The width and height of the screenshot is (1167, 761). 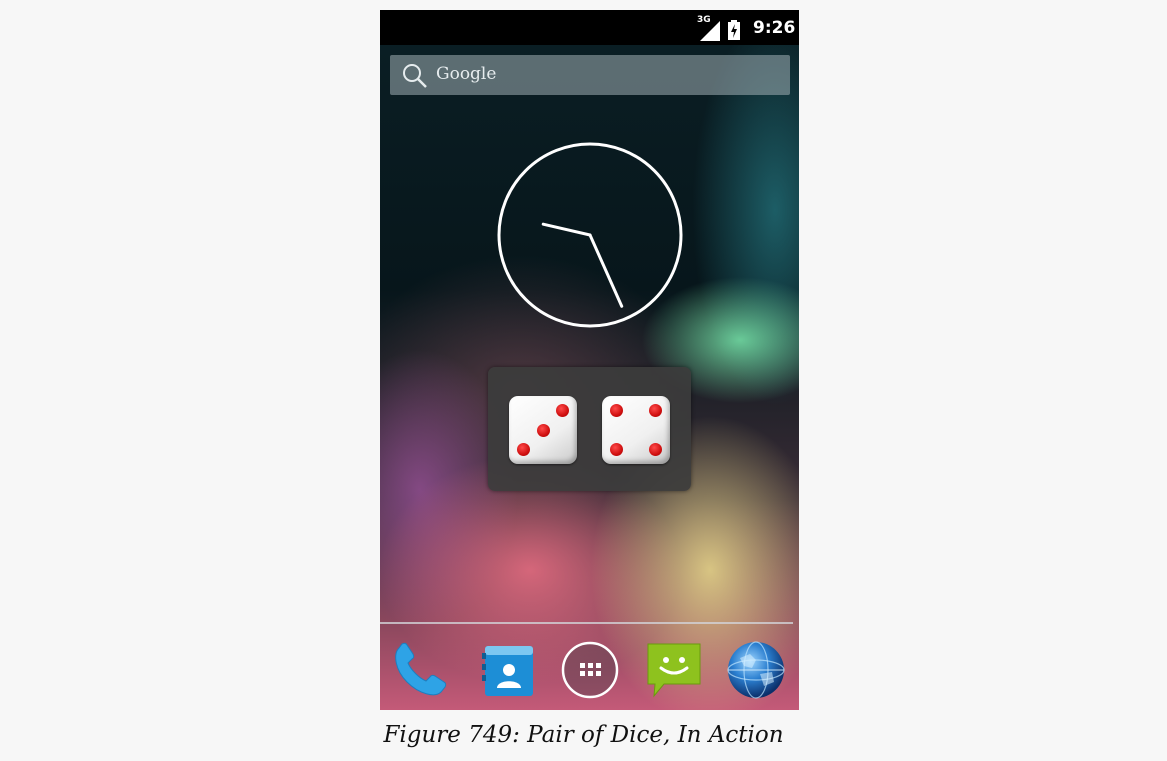 I want to click on clock-hour-hand, so click(x=566, y=229).